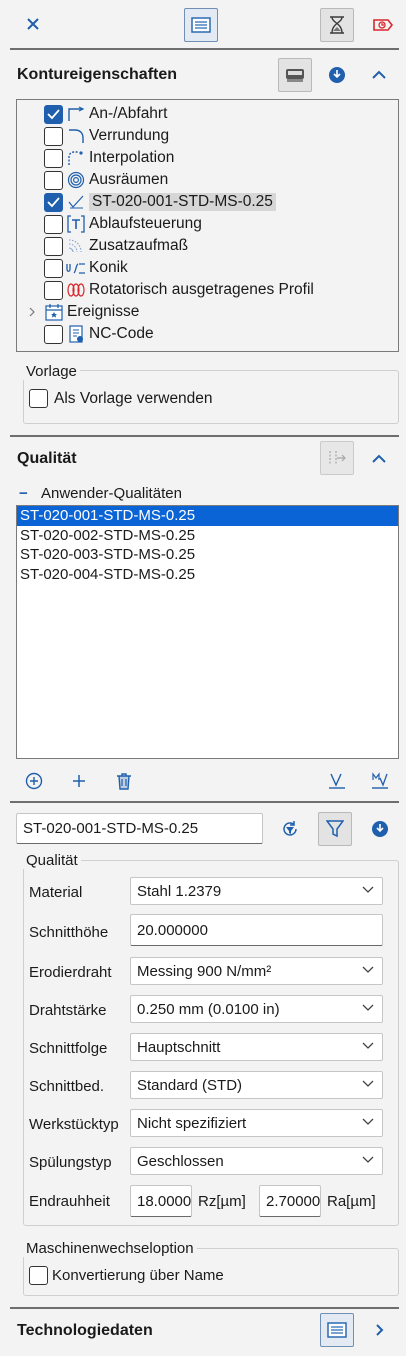  I want to click on interpolation-icon, so click(76, 158).